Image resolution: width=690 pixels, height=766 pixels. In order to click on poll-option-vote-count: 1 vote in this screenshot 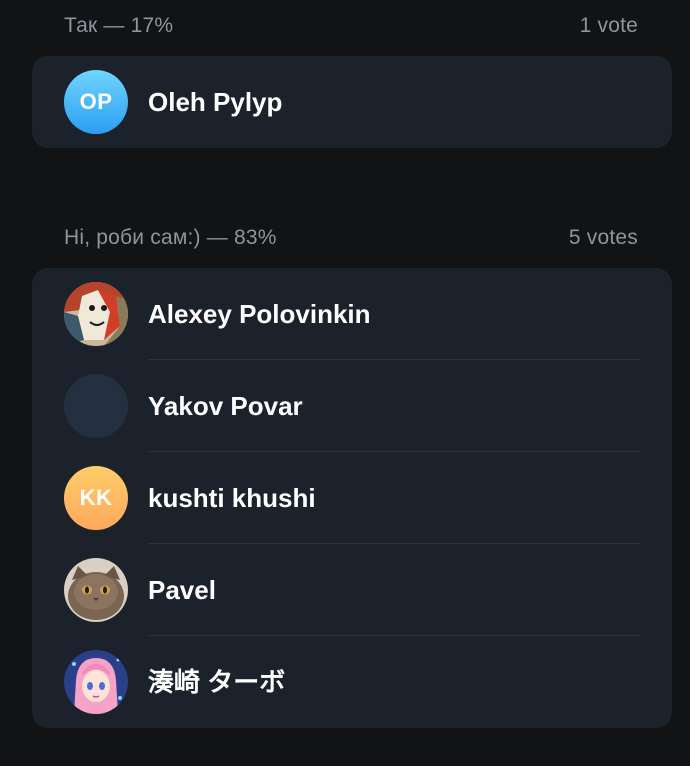, I will do `click(608, 25)`.